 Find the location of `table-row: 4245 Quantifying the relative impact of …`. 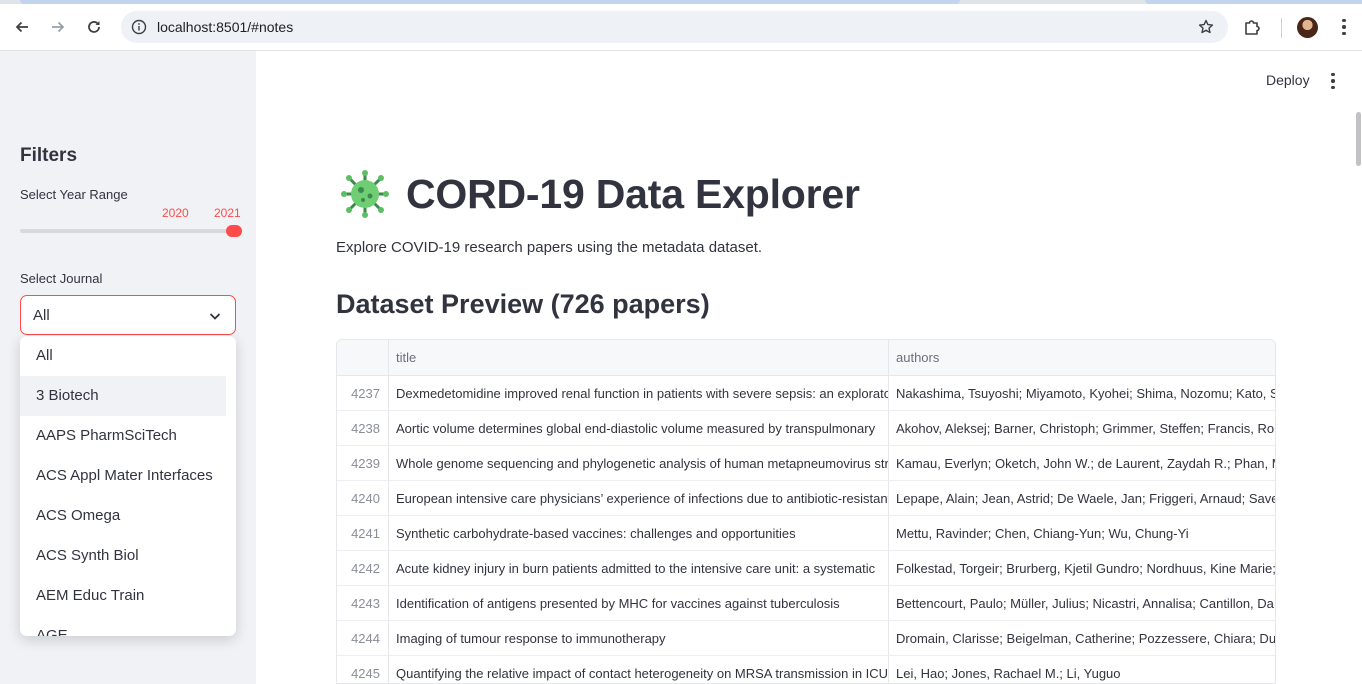

table-row: 4245 Quantifying the relative impact of … is located at coordinates (806, 669).